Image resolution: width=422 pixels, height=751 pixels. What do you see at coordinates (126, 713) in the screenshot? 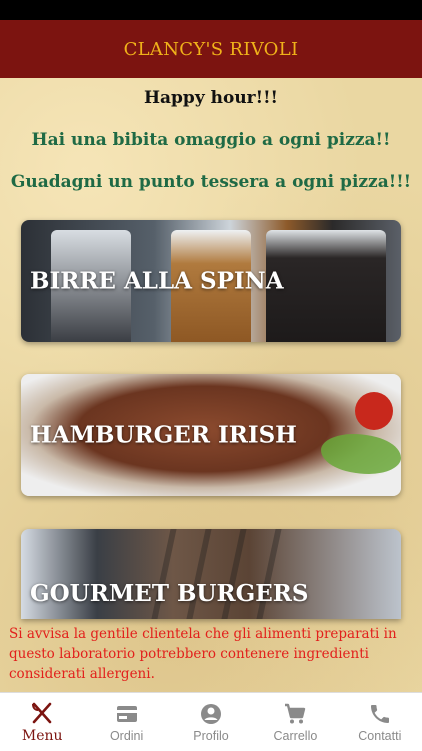
I see `card-icon` at bounding box center [126, 713].